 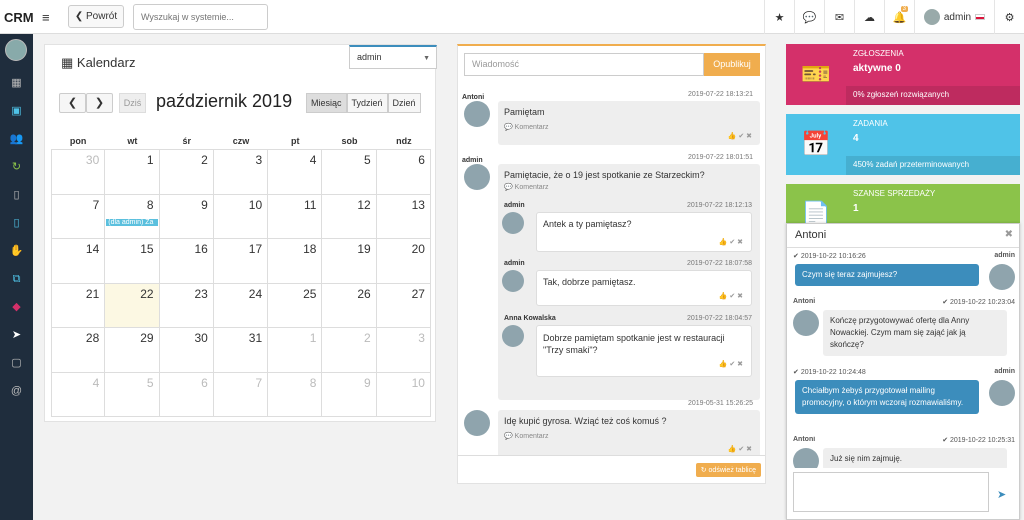 I want to click on calendar-event: (dla admin) Za, so click(x=132, y=222).